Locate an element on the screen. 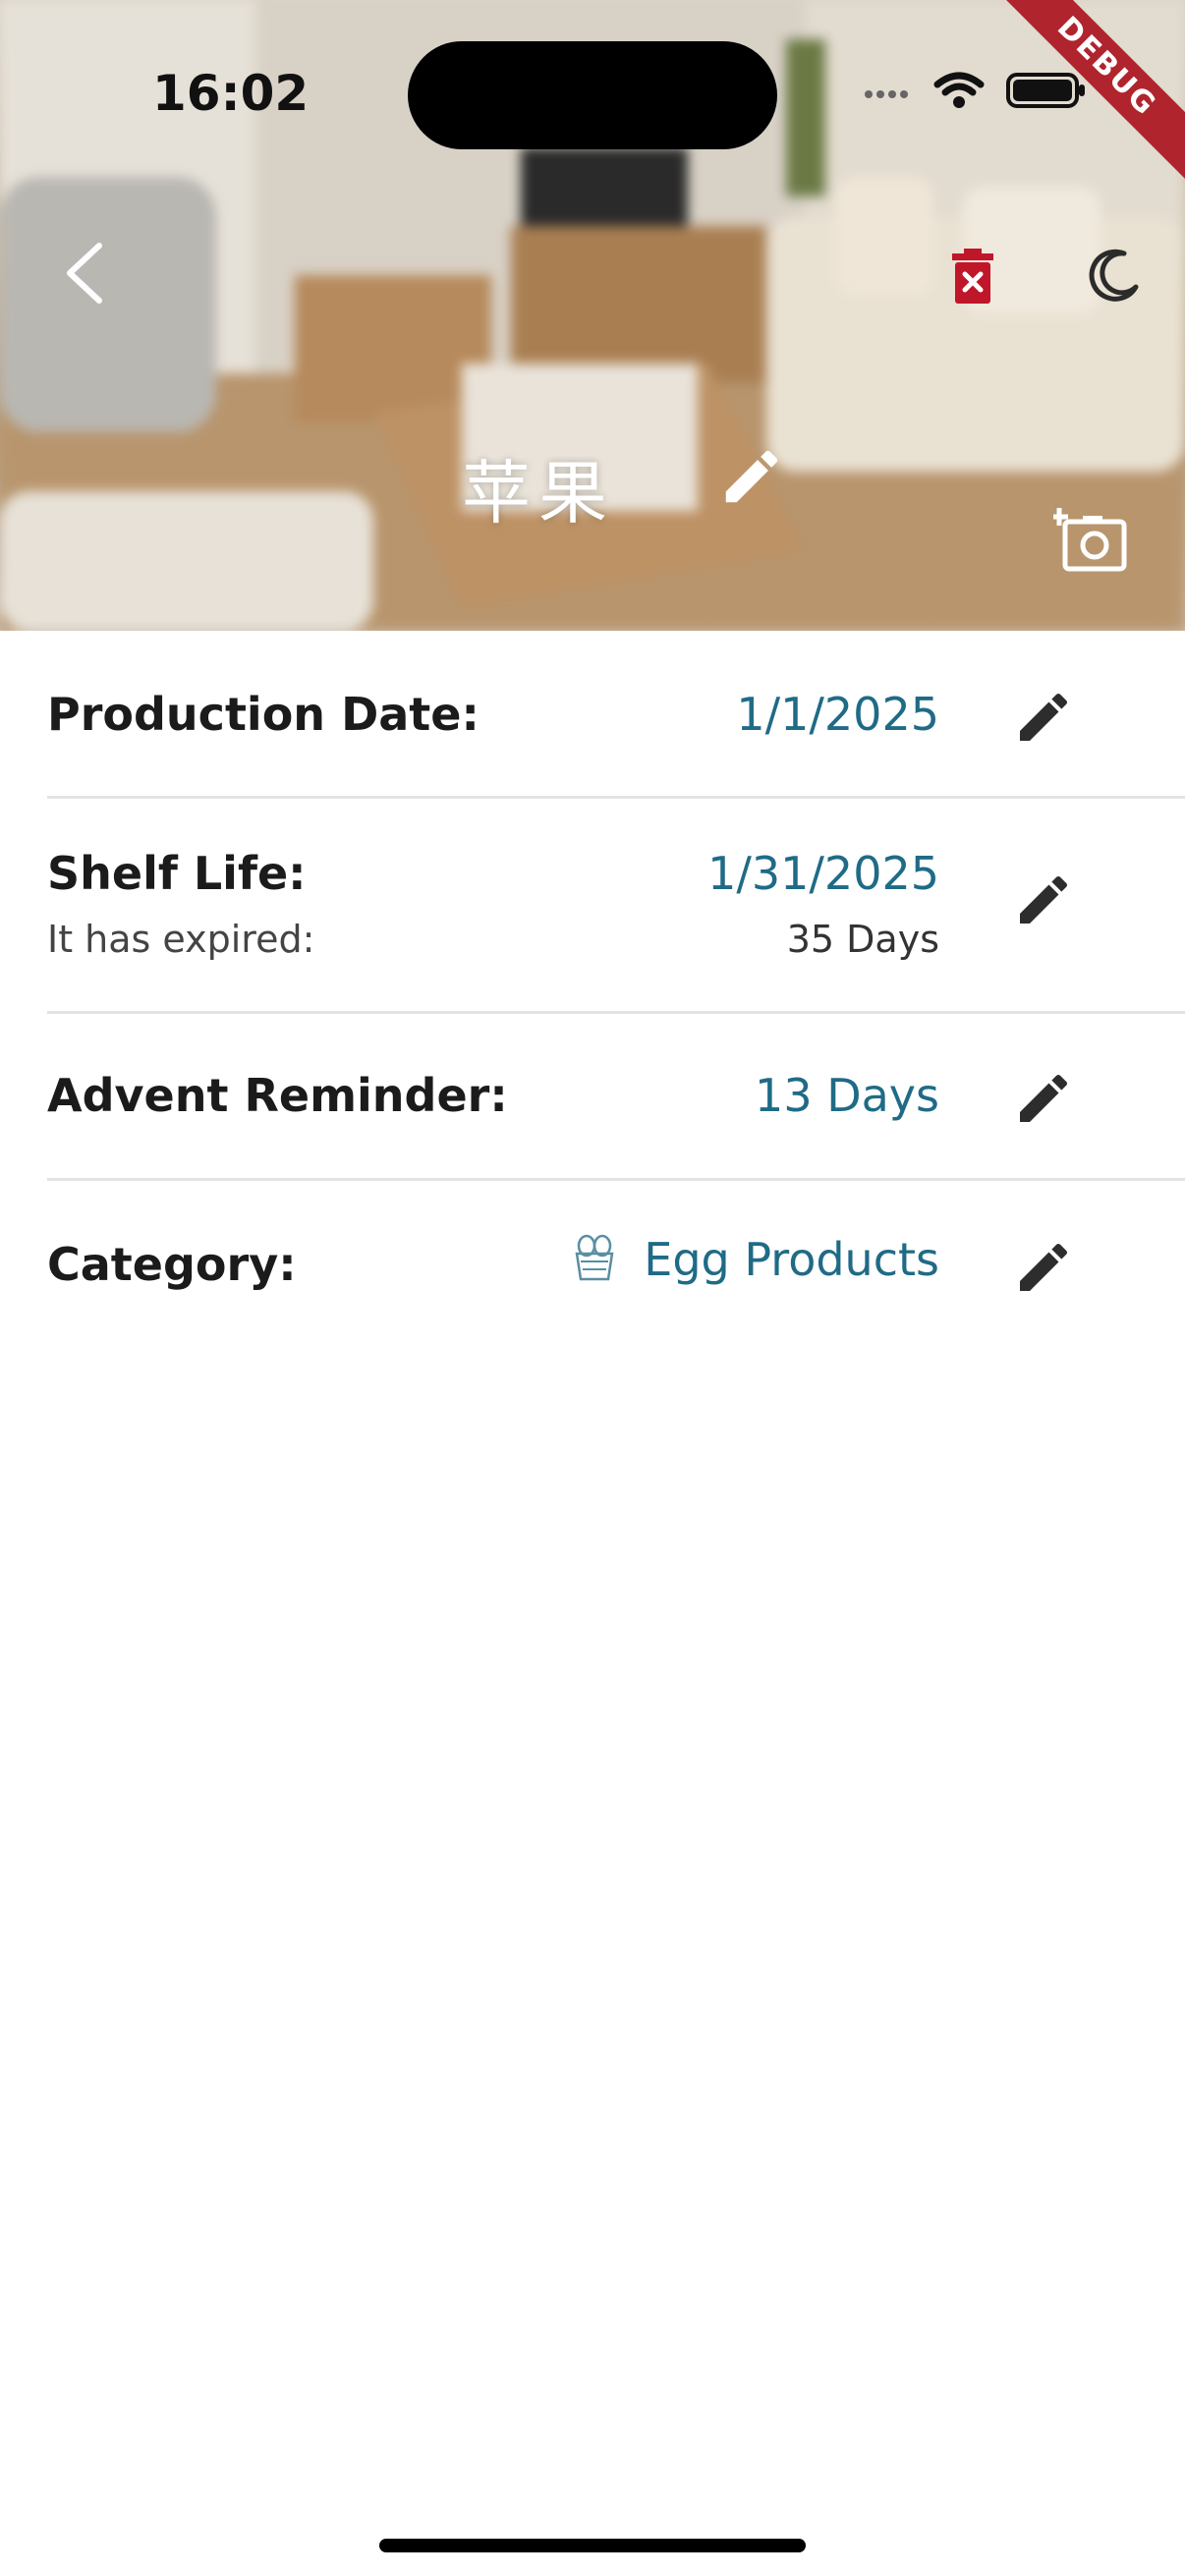 The image size is (1185, 2576). home-indicator is located at coordinates (592, 2545).